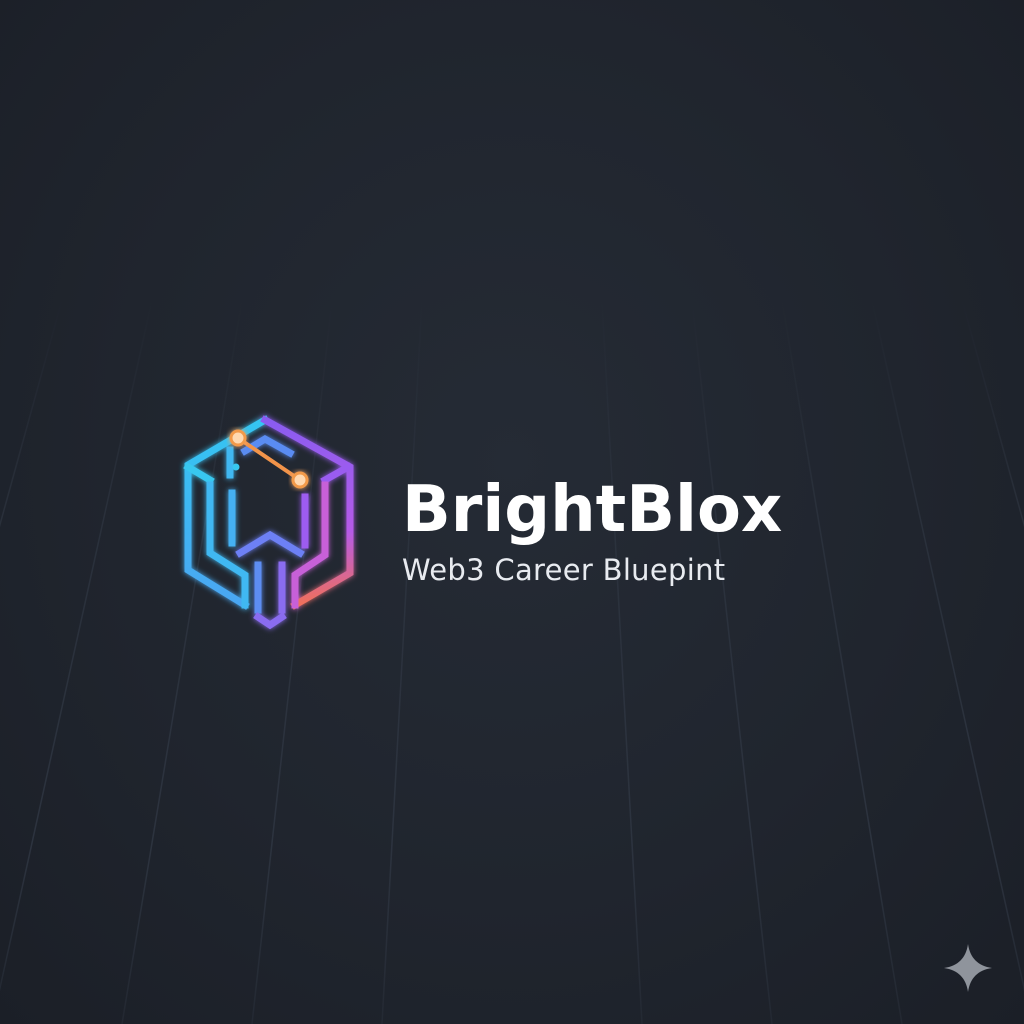 The height and width of the screenshot is (1024, 1024). I want to click on brand-name: BrightBlox, so click(592, 510).